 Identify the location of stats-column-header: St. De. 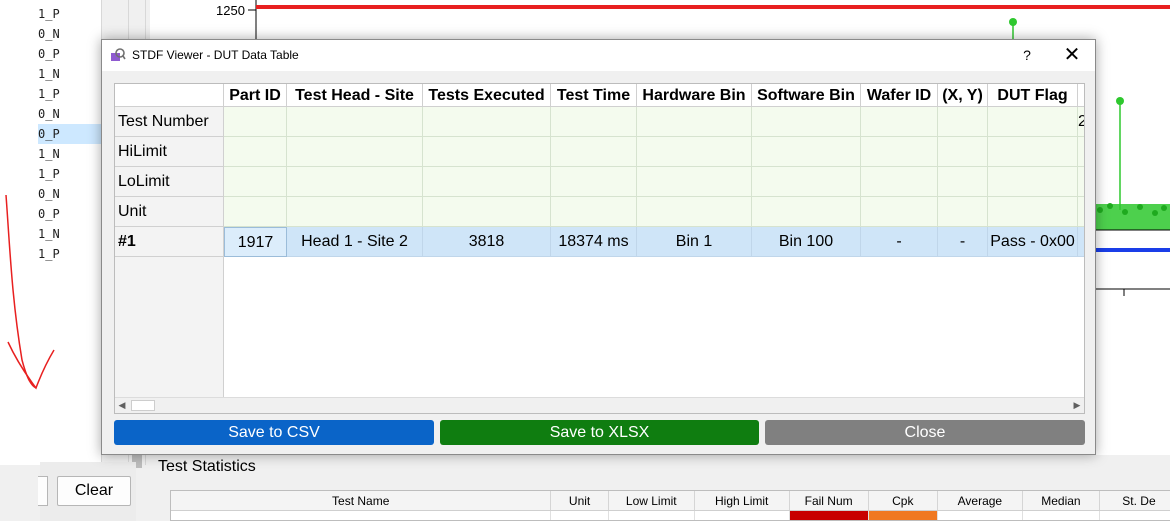
(1135, 500).